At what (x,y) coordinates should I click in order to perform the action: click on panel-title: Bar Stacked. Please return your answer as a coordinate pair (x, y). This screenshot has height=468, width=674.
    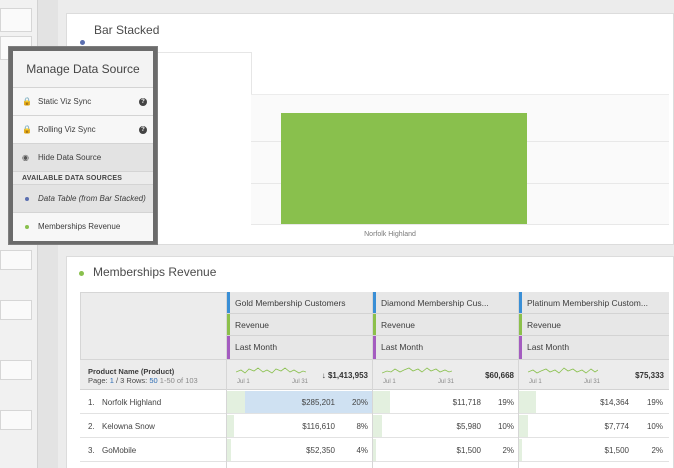
    Looking at the image, I should click on (127, 30).